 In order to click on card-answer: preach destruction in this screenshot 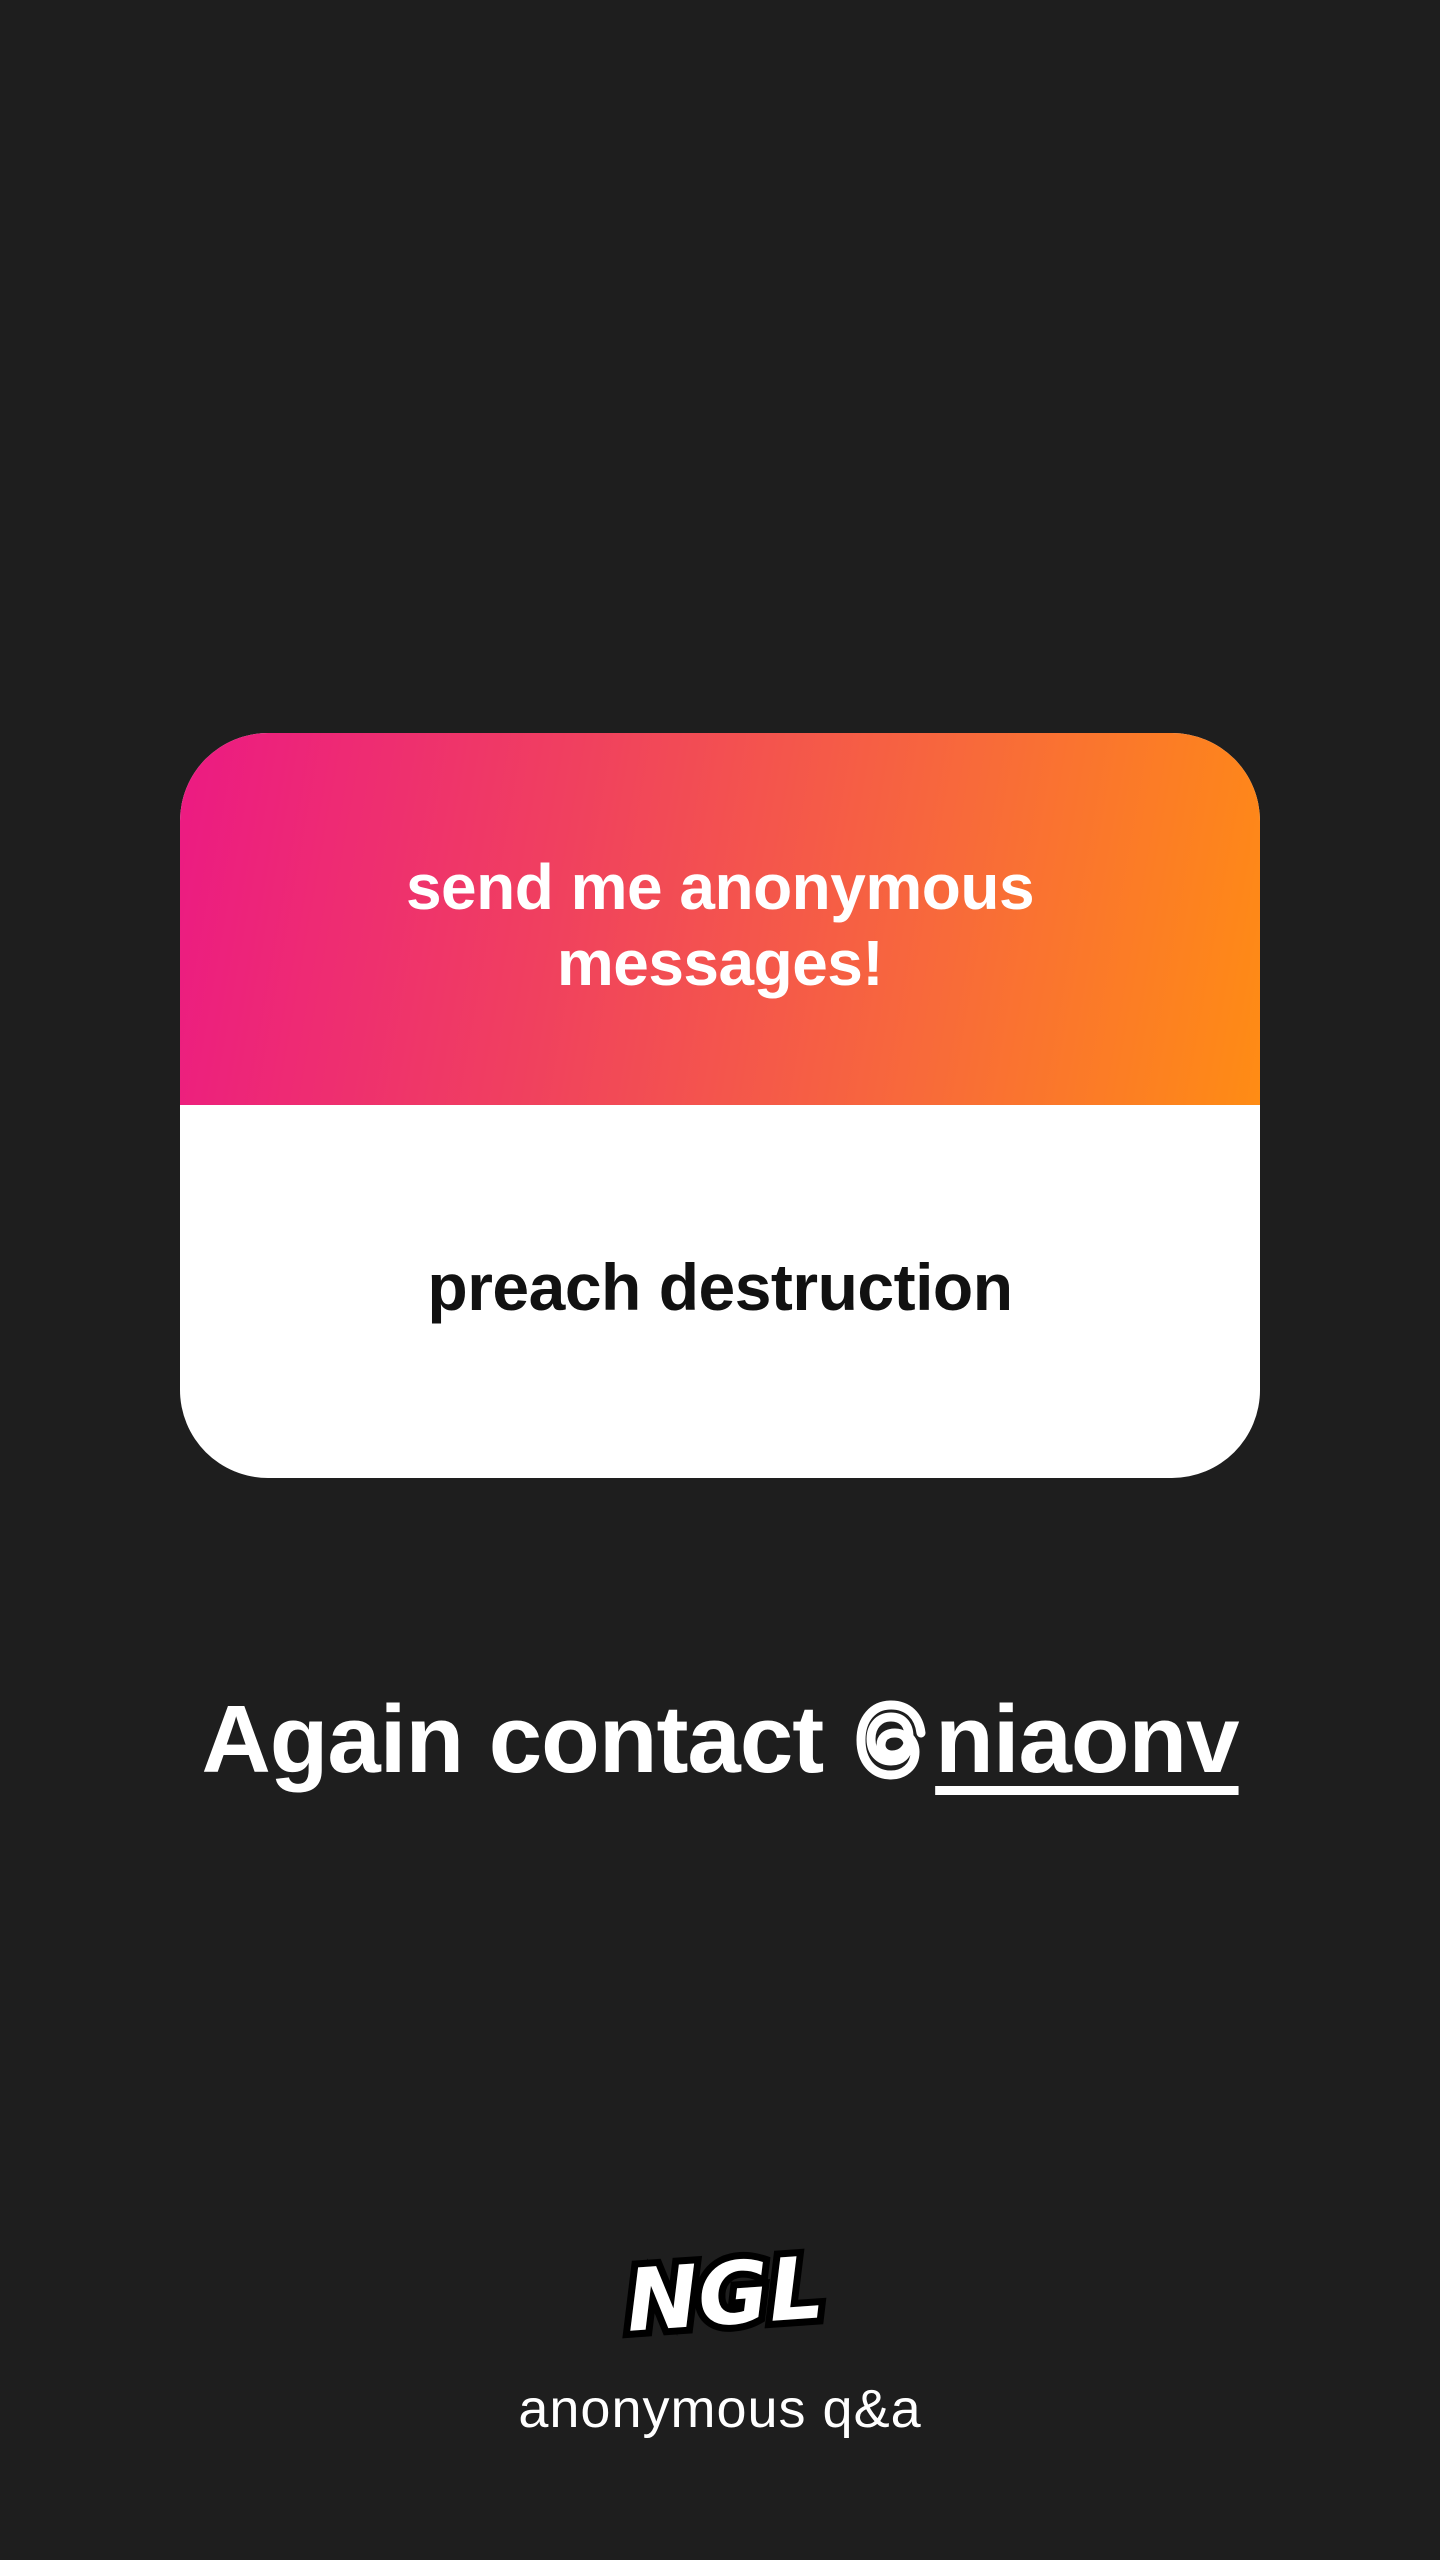, I will do `click(720, 1286)`.